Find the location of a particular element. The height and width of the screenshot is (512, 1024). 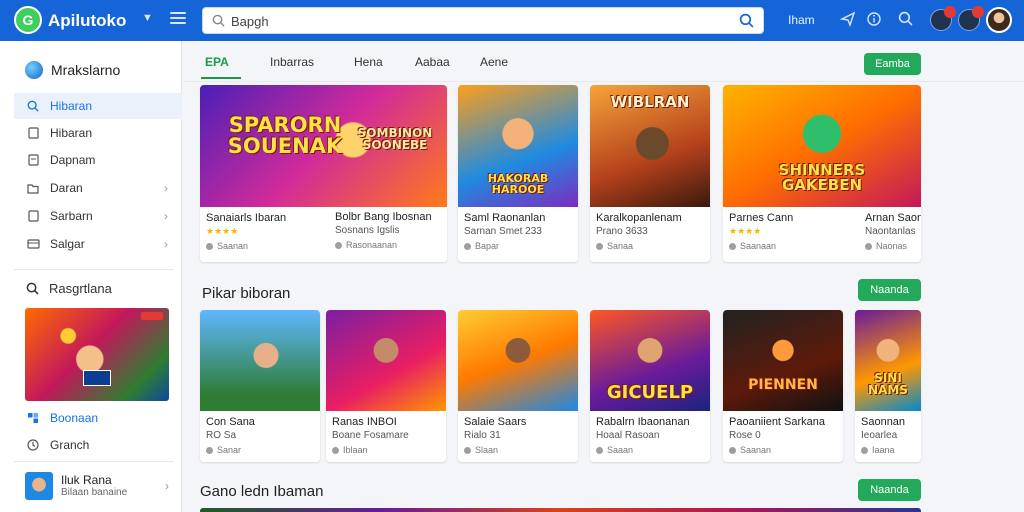

sidebar-item-hibaran-2: Hibaran is located at coordinates (98, 133).